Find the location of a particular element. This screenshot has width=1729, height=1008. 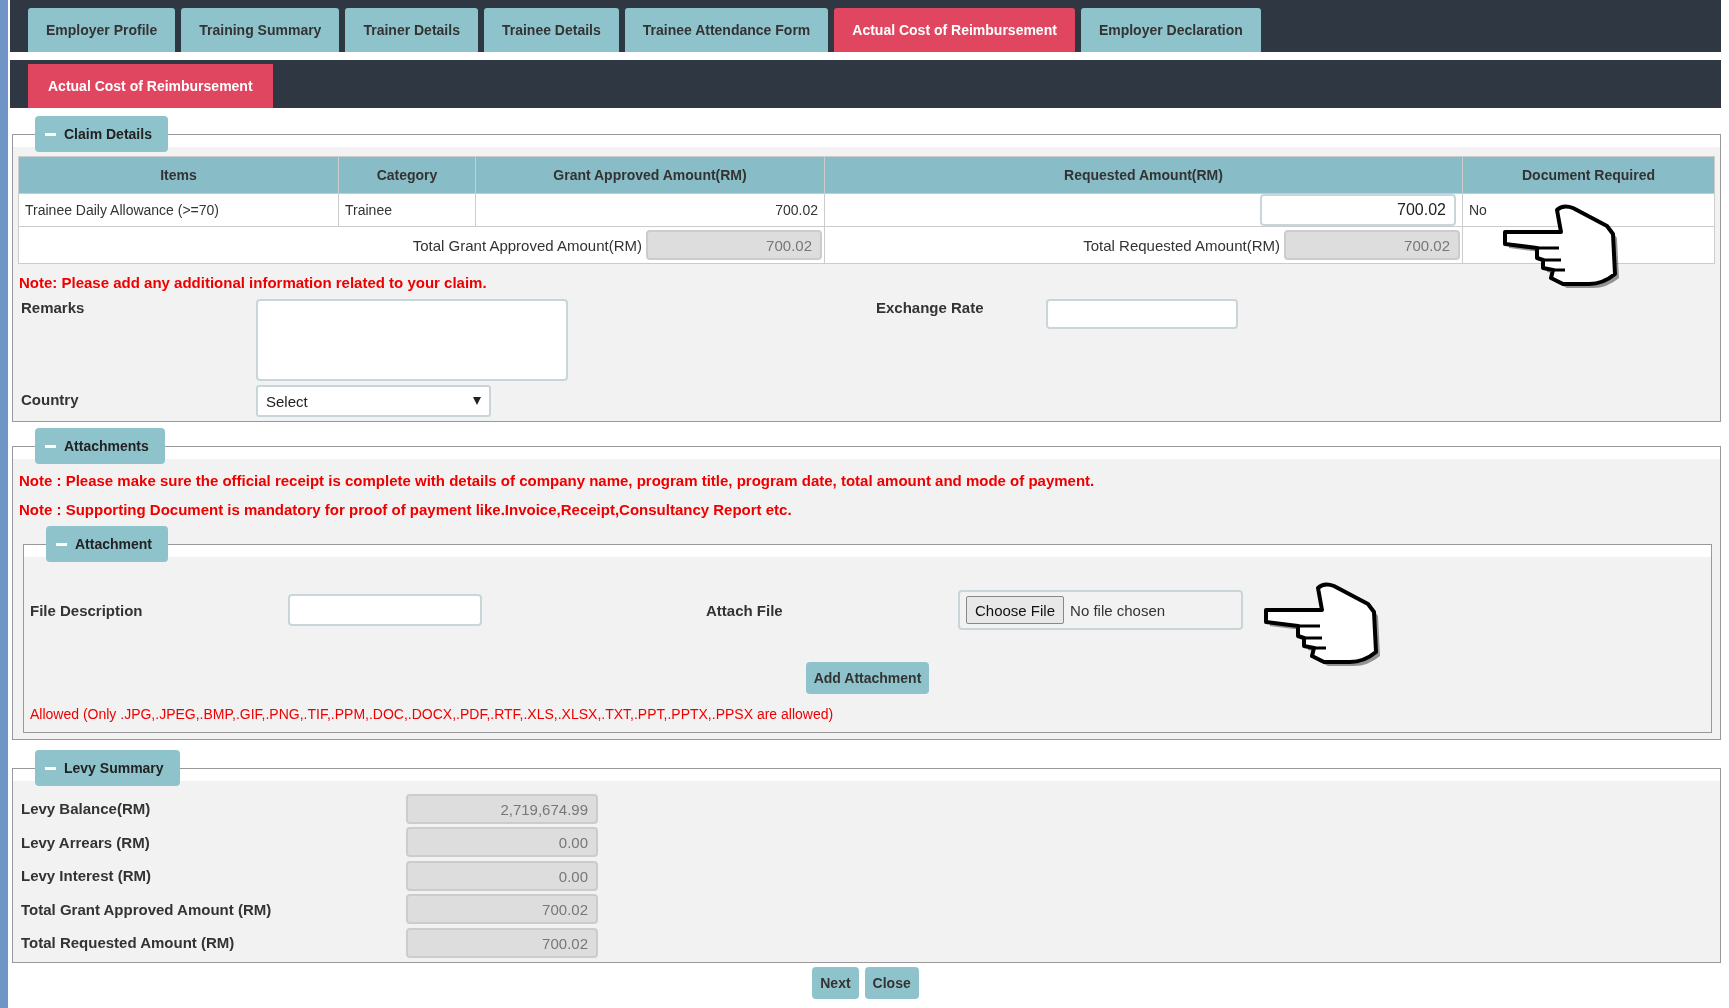

tab: Trainee Attendance Form is located at coordinates (726, 30).